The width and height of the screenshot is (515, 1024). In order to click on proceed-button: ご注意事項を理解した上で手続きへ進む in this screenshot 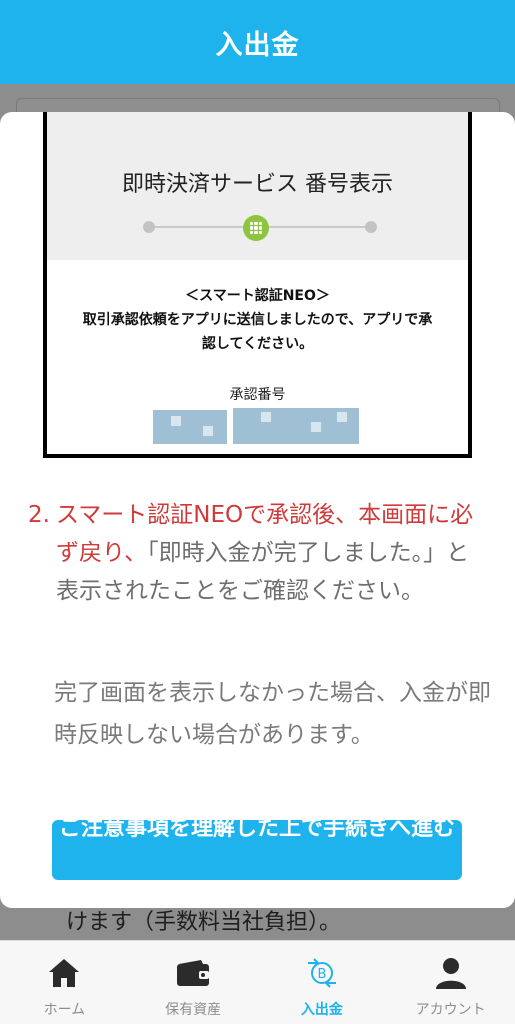, I will do `click(257, 850)`.